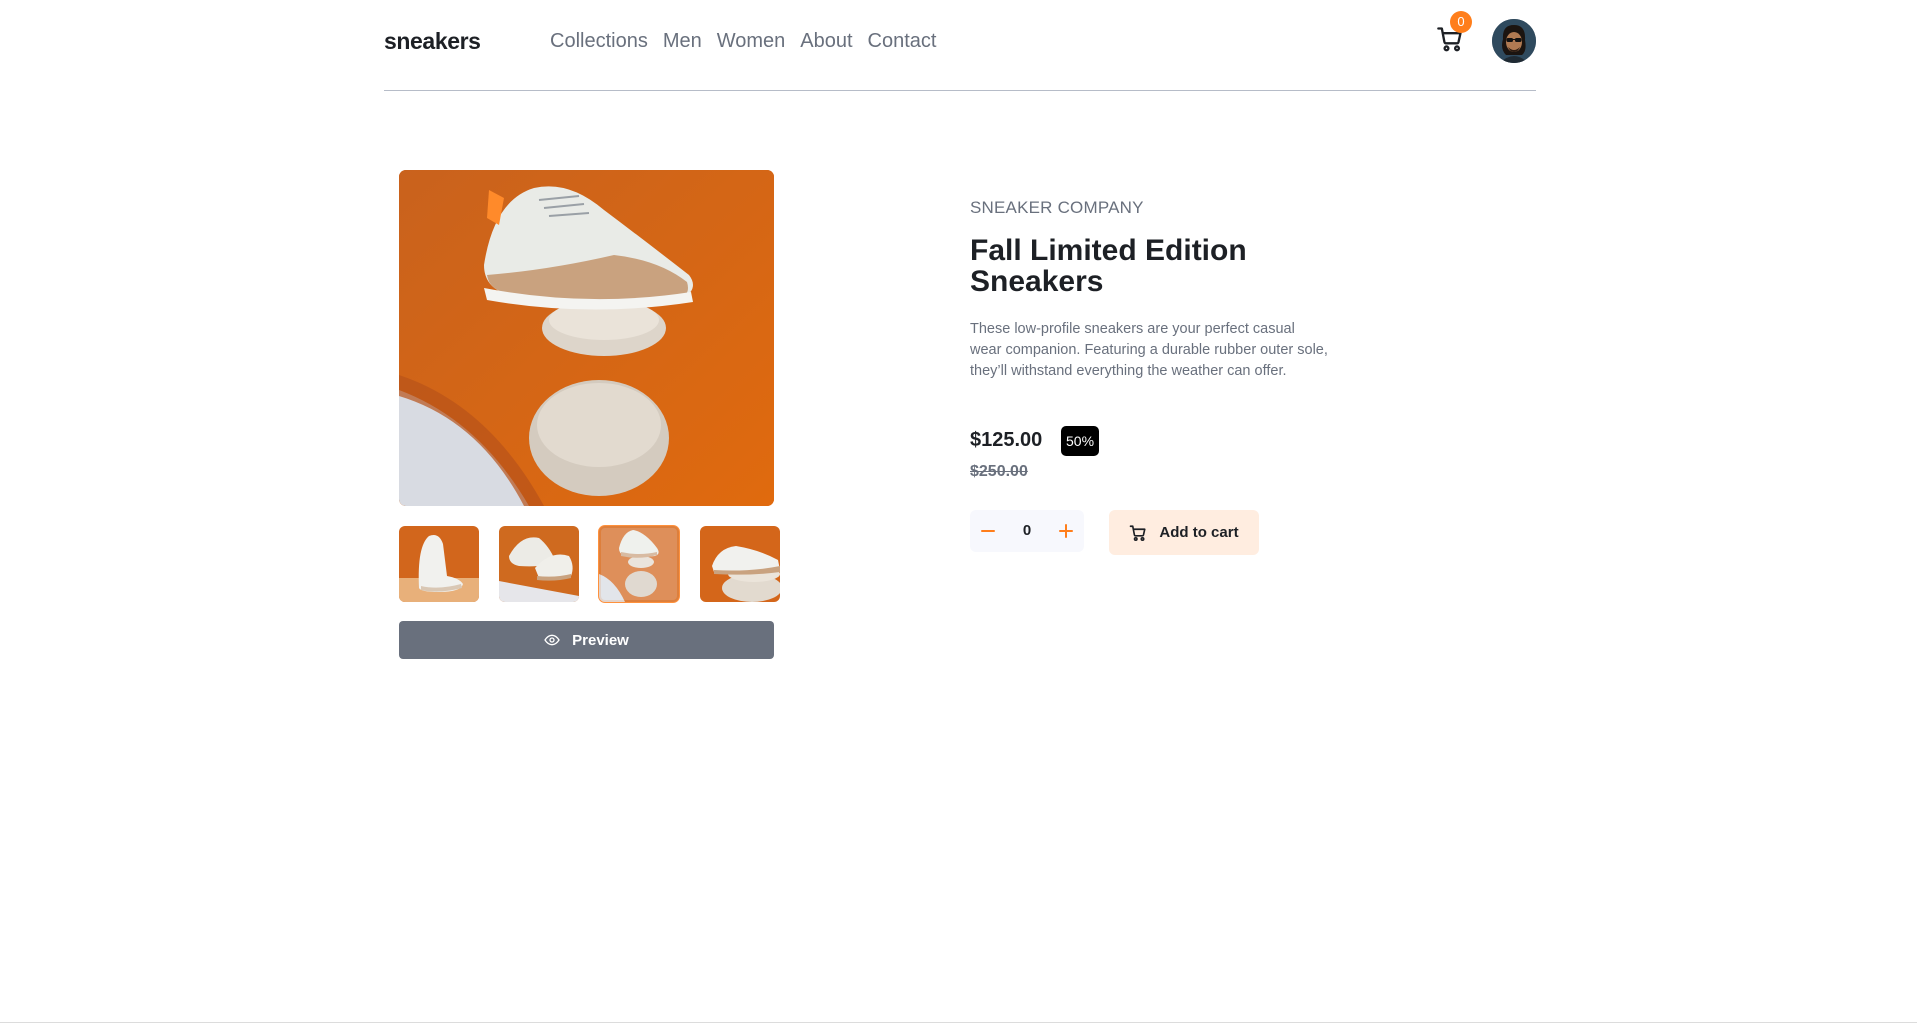 The height and width of the screenshot is (1025, 1917). Describe the element at coordinates (552, 640) in the screenshot. I see `eye-icon` at that location.